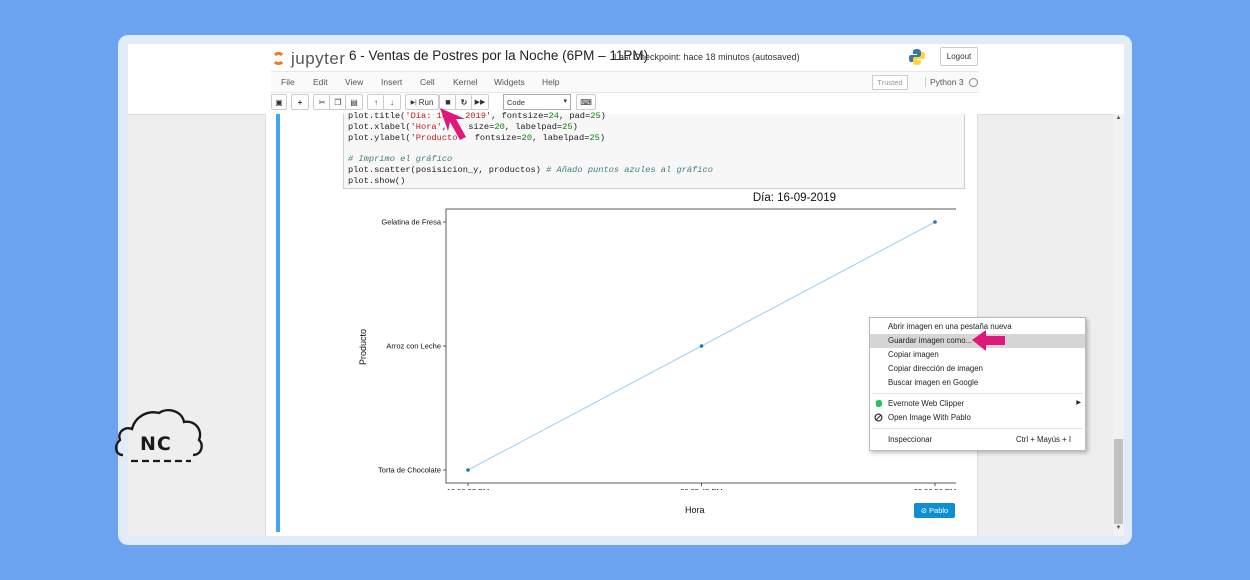 Image resolution: width=1250 pixels, height=580 pixels. What do you see at coordinates (376, 102) in the screenshot?
I see `arrow-up-icon: ↑` at bounding box center [376, 102].